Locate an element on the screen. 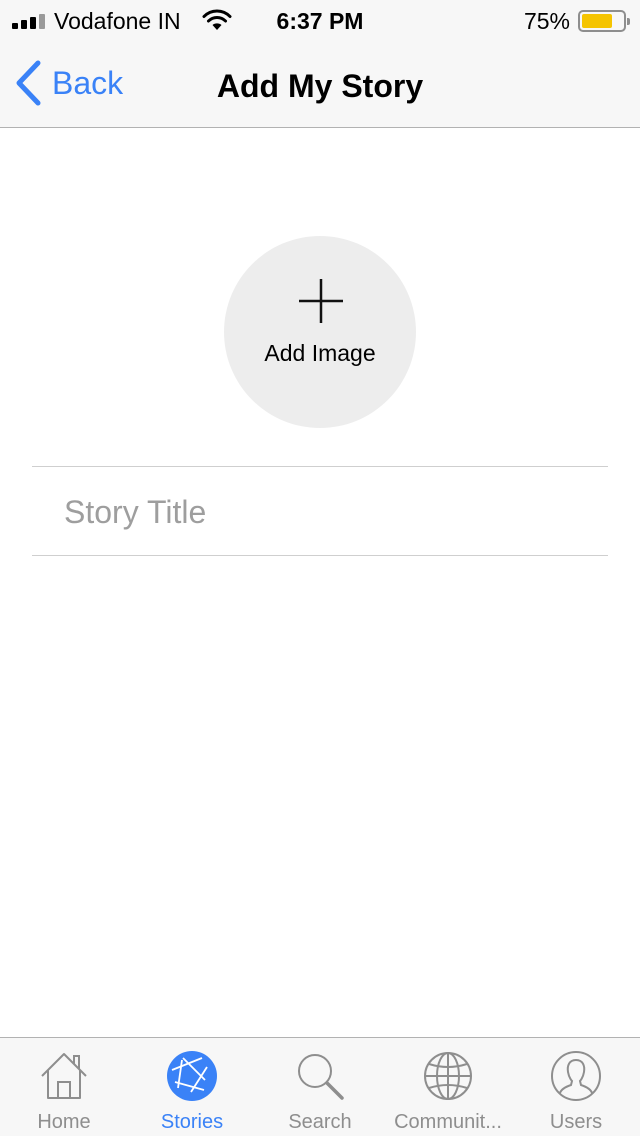 Image resolution: width=640 pixels, height=1136 pixels. tab-home: Home is located at coordinates (64, 1087).